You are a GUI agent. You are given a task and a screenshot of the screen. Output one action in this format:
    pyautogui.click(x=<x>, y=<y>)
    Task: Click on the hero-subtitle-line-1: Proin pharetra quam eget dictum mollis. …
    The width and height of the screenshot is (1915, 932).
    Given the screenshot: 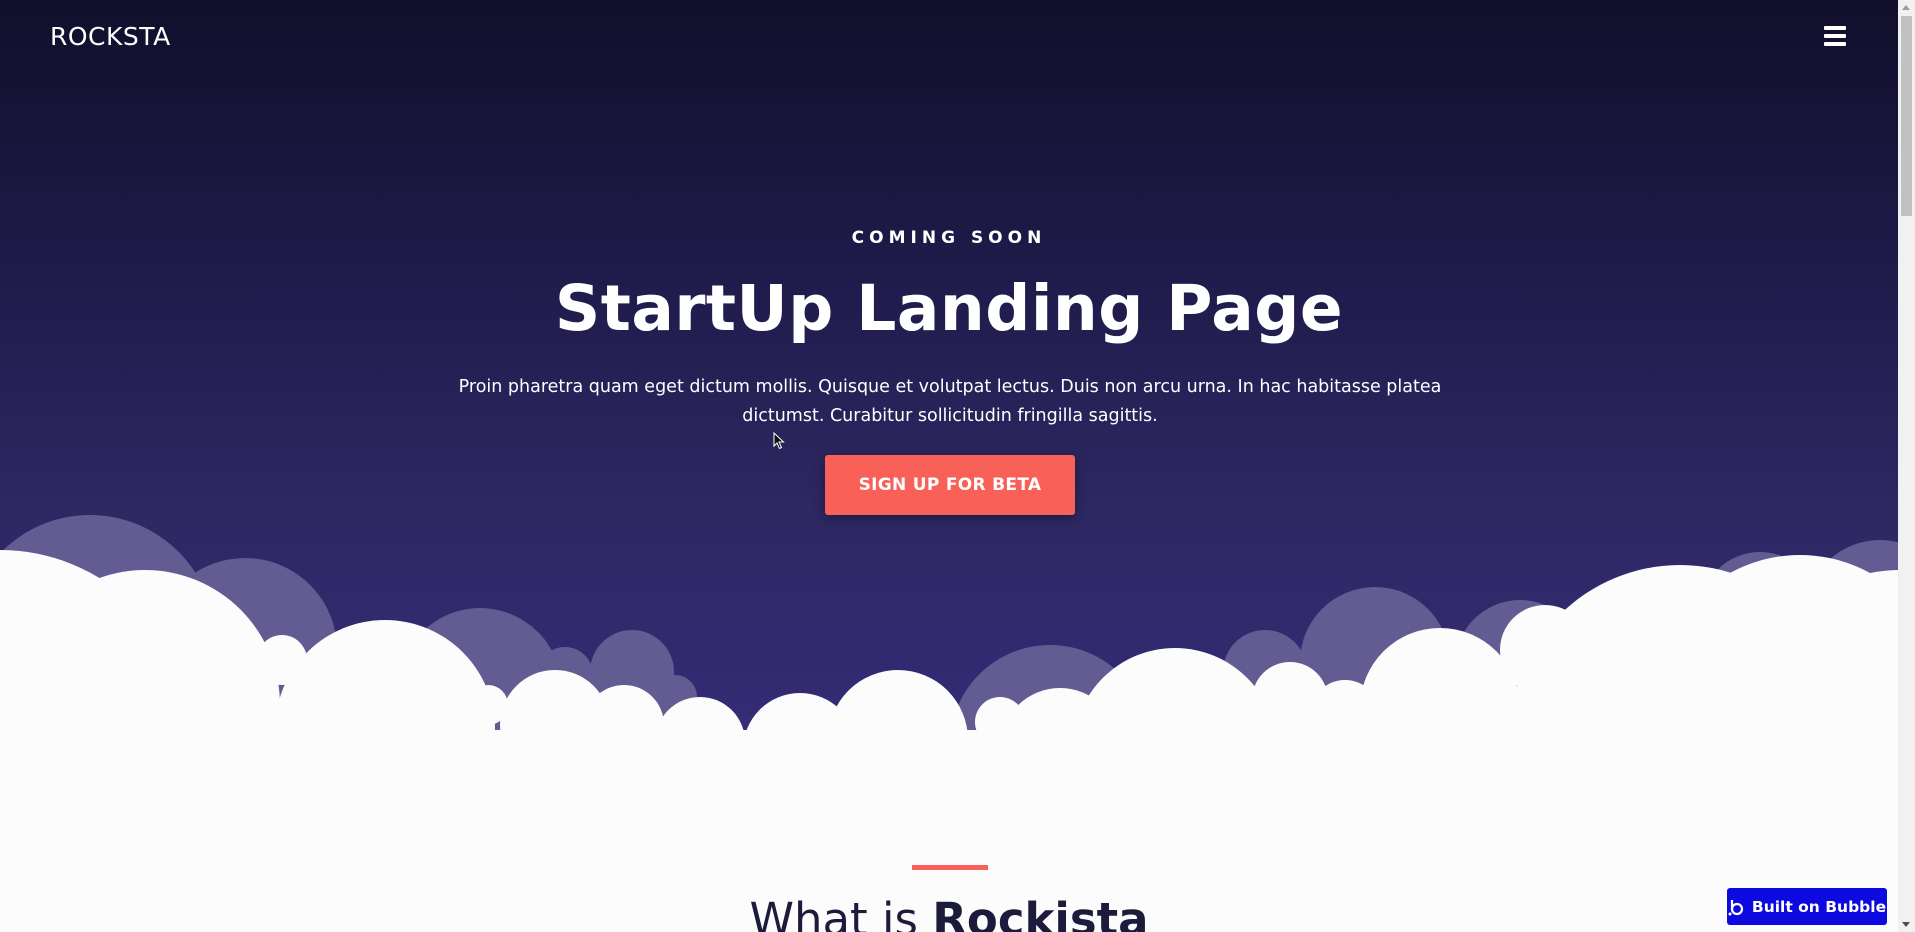 What is the action you would take?
    pyautogui.click(x=950, y=387)
    